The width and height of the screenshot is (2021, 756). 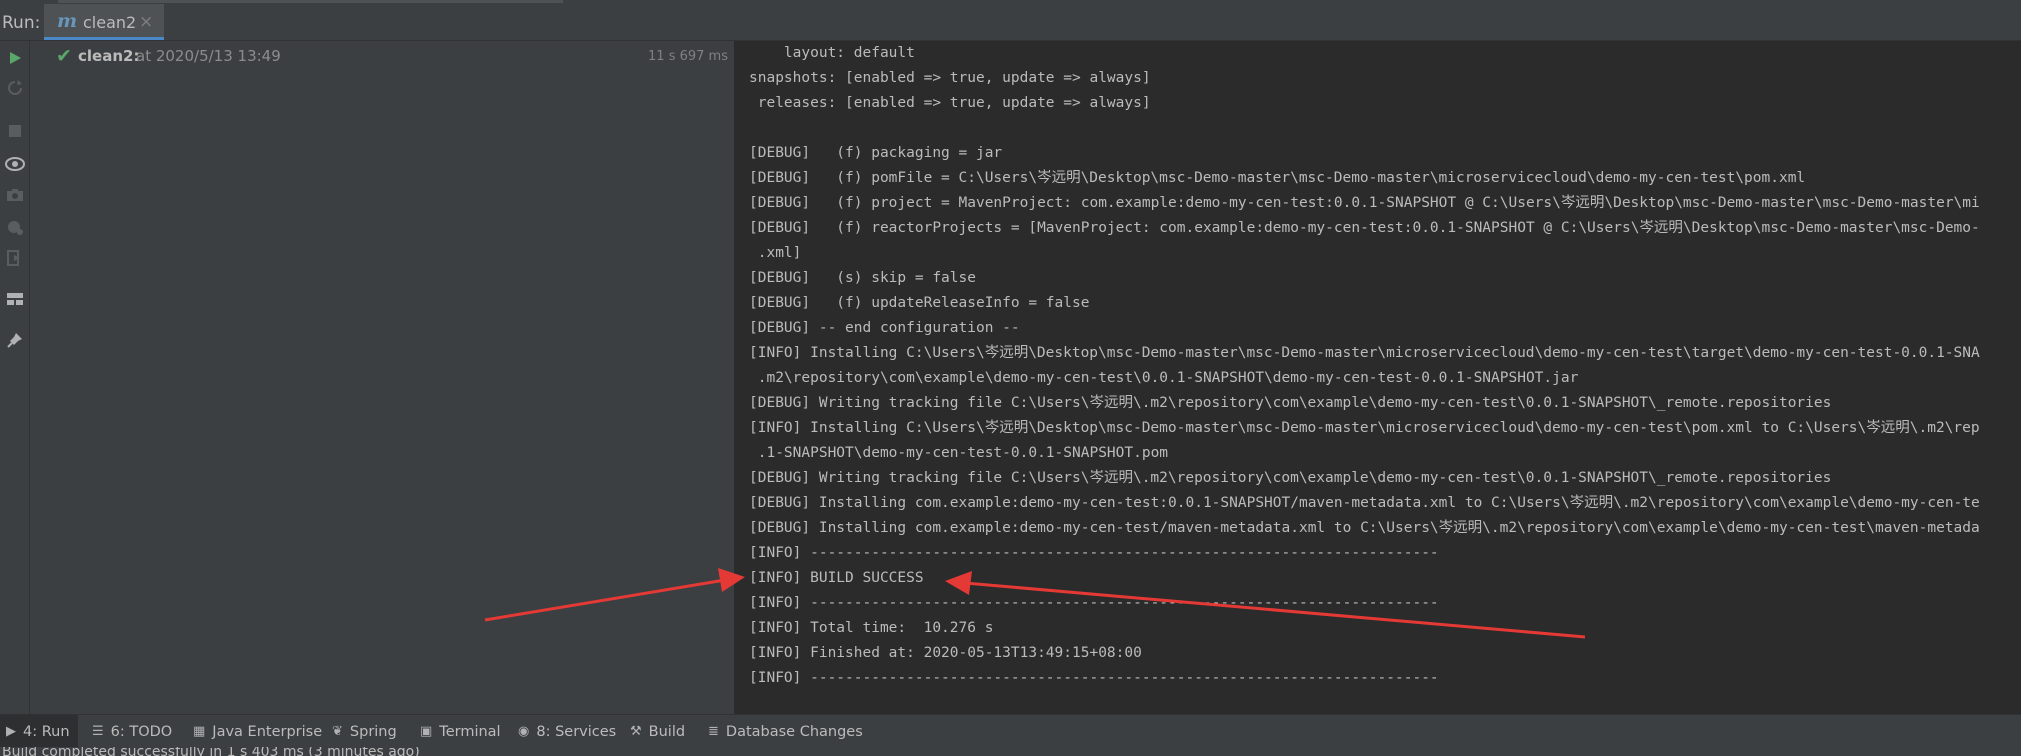 What do you see at coordinates (21, 23) in the screenshot?
I see `run-label: Run:` at bounding box center [21, 23].